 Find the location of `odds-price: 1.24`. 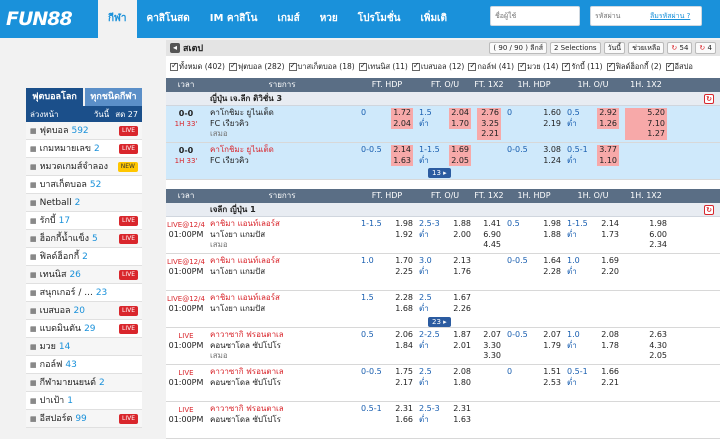

odds-price: 1.24 is located at coordinates (552, 161).